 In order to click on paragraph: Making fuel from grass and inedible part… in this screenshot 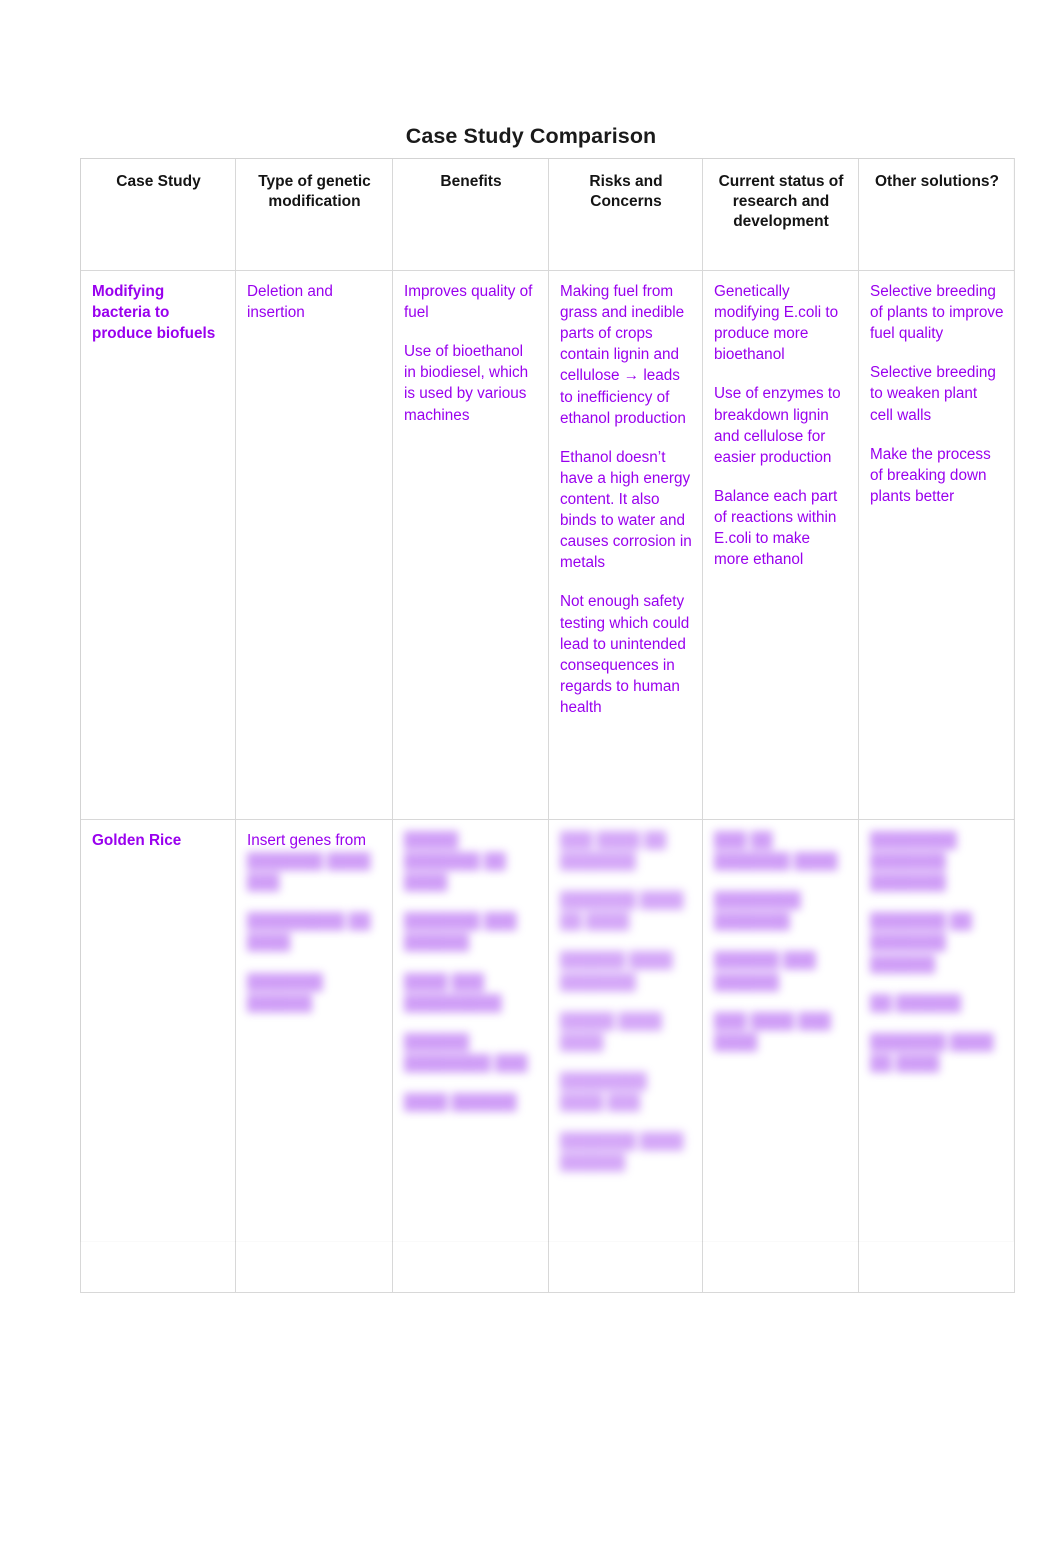, I will do `click(623, 355)`.